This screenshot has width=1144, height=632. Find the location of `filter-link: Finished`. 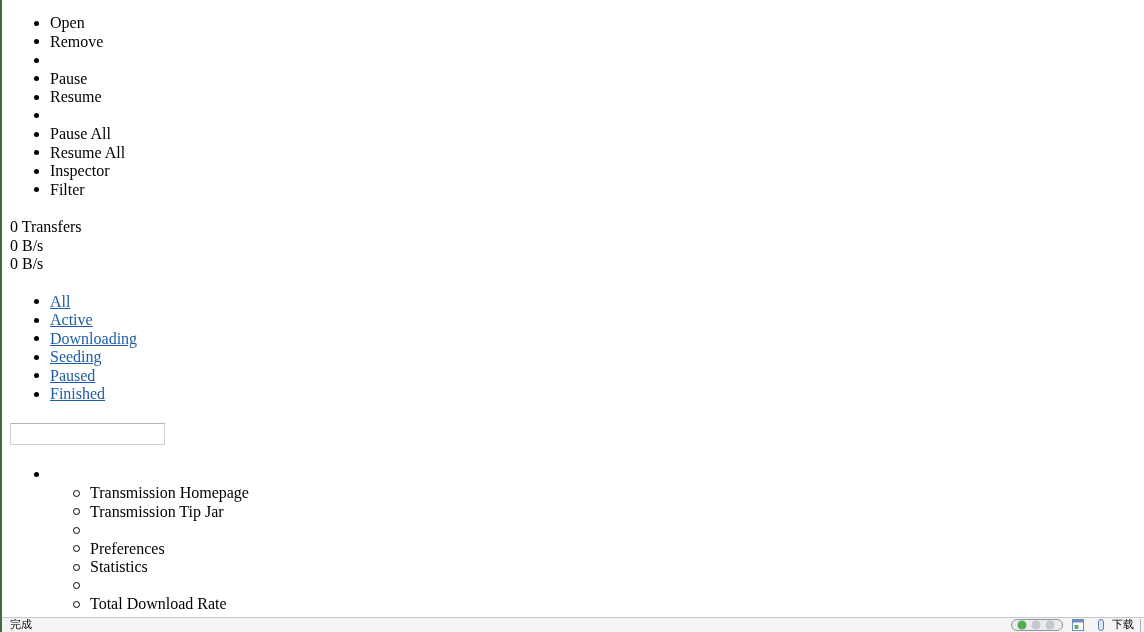

filter-link: Finished is located at coordinates (78, 394).